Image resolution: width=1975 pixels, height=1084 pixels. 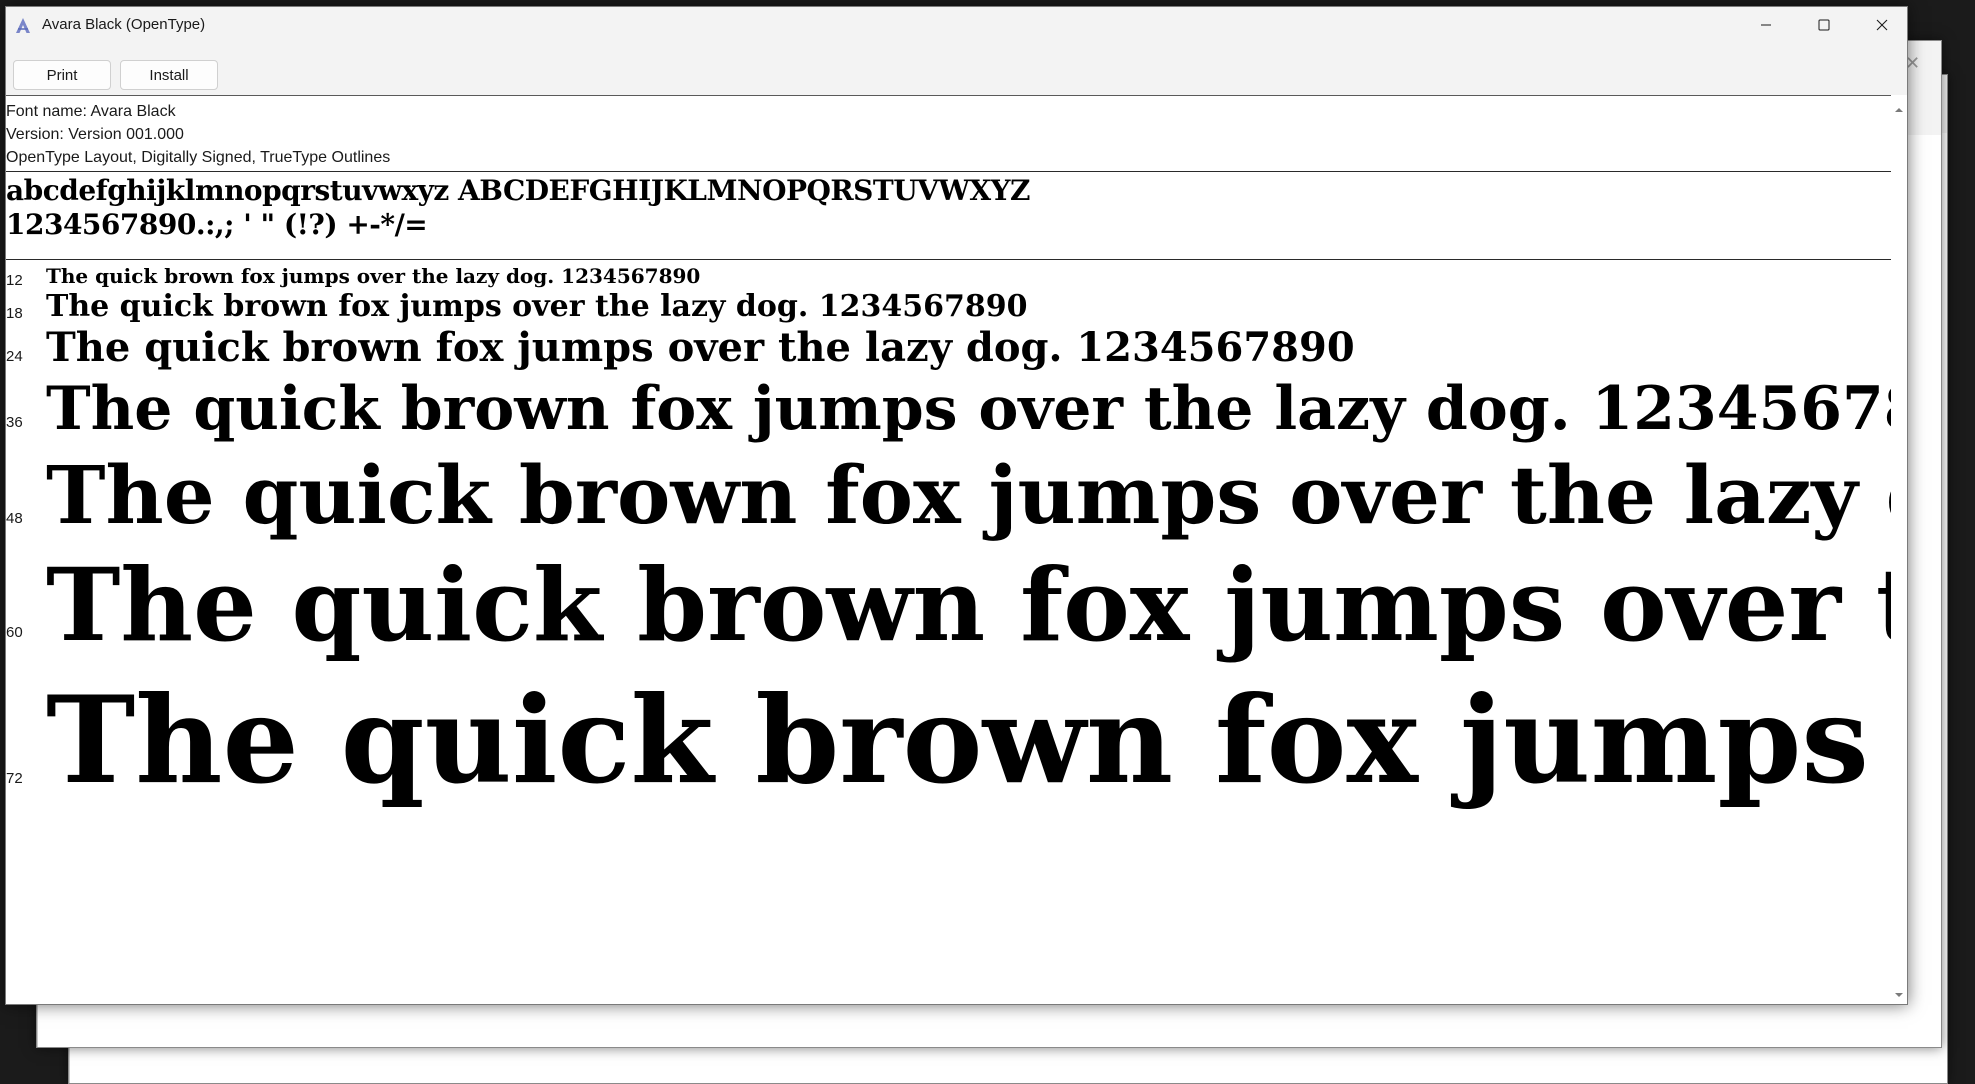 What do you see at coordinates (23, 25) in the screenshot?
I see `font-app-icon` at bounding box center [23, 25].